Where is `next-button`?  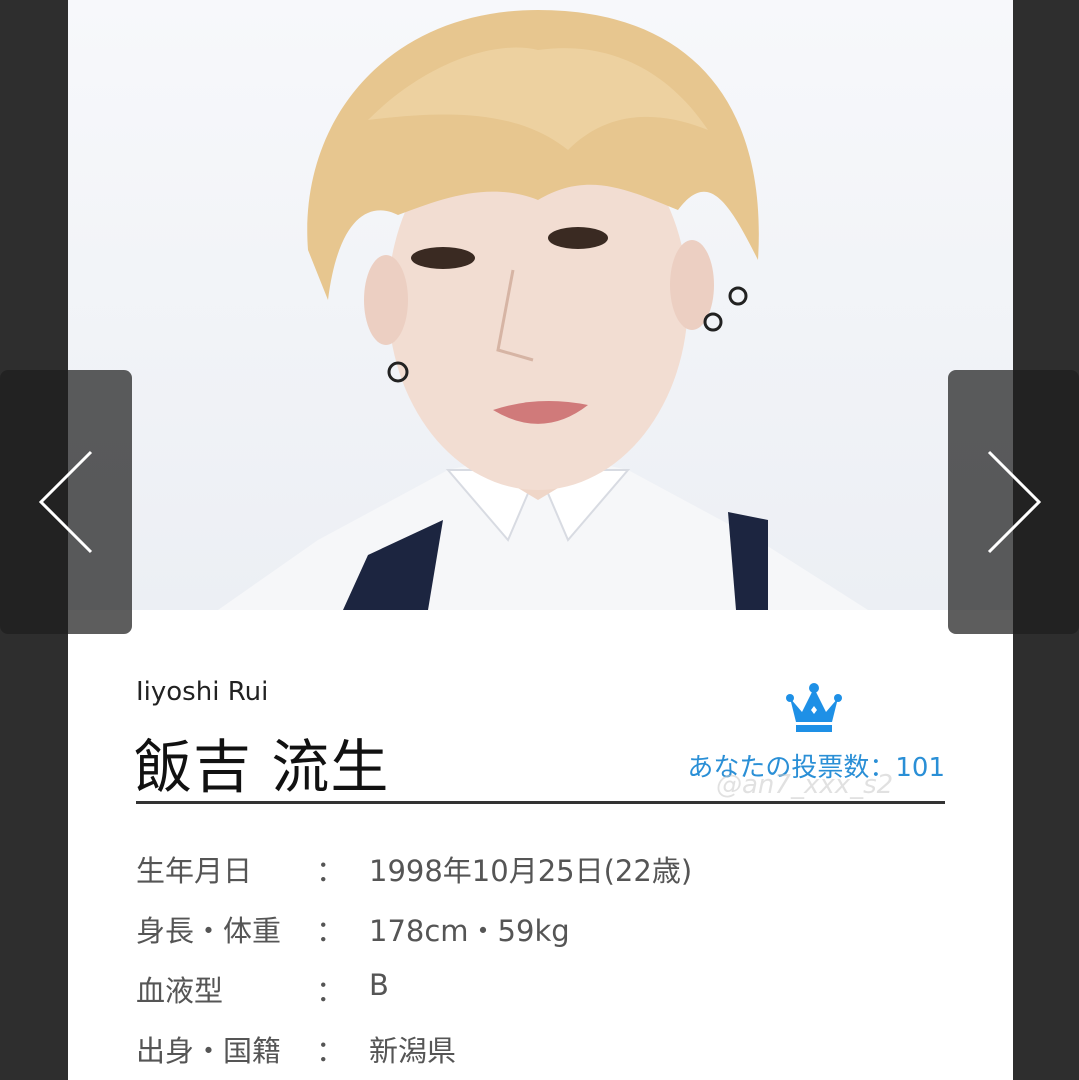
next-button is located at coordinates (1013, 502).